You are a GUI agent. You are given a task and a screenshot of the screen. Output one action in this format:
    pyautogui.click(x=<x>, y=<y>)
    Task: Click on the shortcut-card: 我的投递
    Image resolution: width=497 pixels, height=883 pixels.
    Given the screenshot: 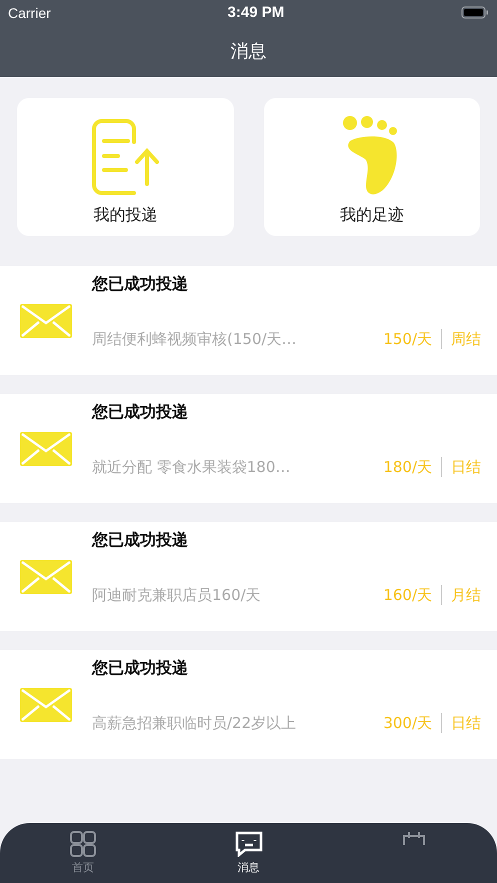 What is the action you would take?
    pyautogui.click(x=125, y=167)
    